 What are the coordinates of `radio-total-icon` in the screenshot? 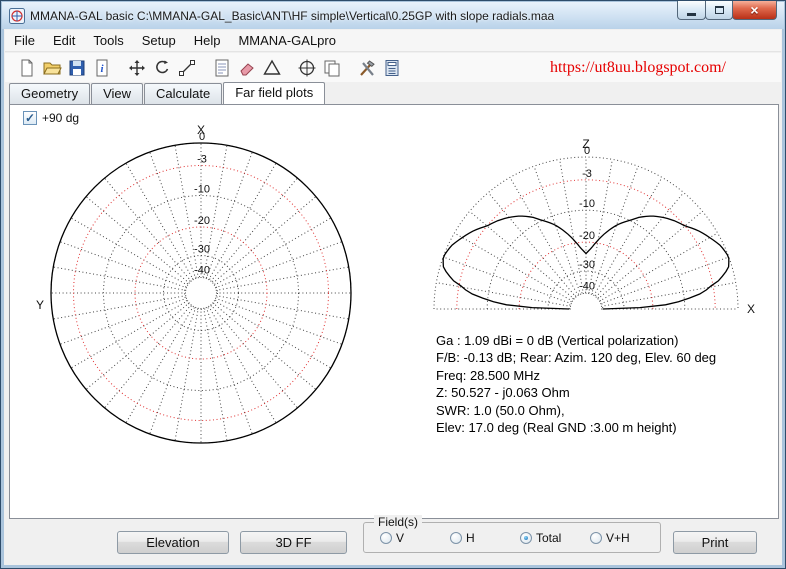 It's located at (526, 537).